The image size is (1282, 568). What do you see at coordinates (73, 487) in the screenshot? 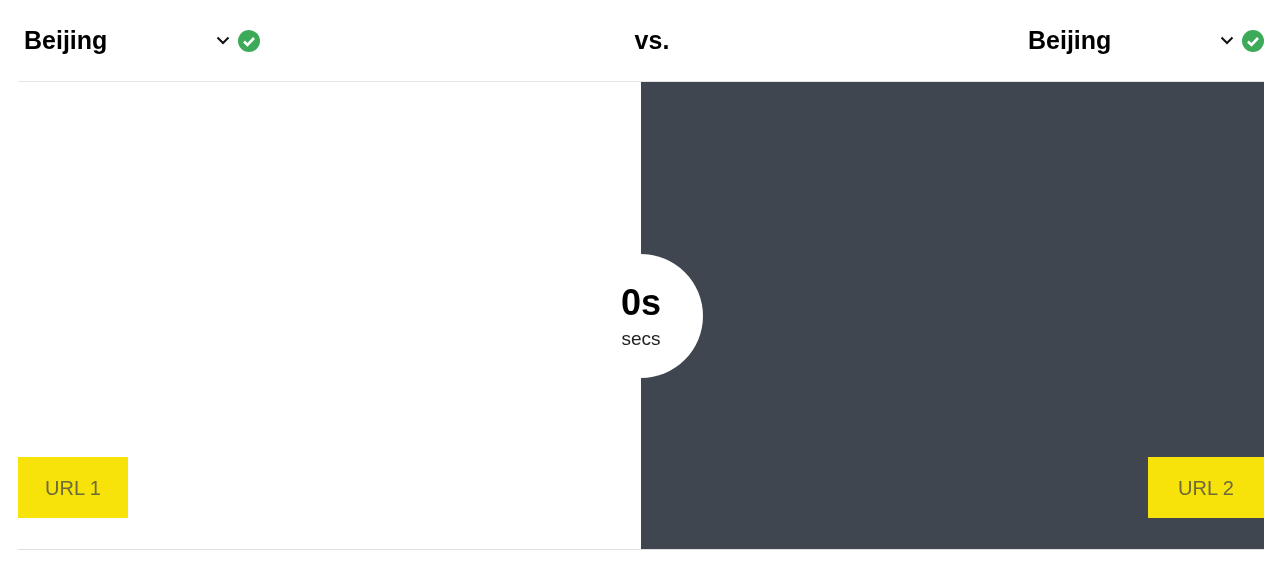
I see `url-label: URL 1` at bounding box center [73, 487].